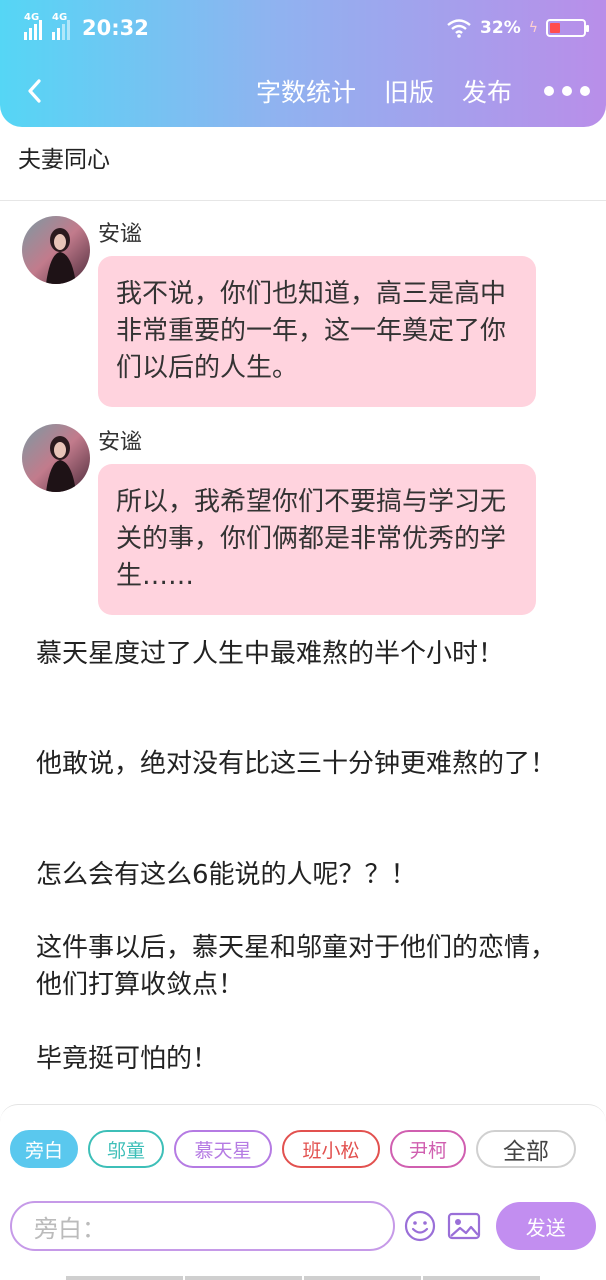 The width and height of the screenshot is (606, 1280). I want to click on signal-icon: 4G, so click(33, 26).